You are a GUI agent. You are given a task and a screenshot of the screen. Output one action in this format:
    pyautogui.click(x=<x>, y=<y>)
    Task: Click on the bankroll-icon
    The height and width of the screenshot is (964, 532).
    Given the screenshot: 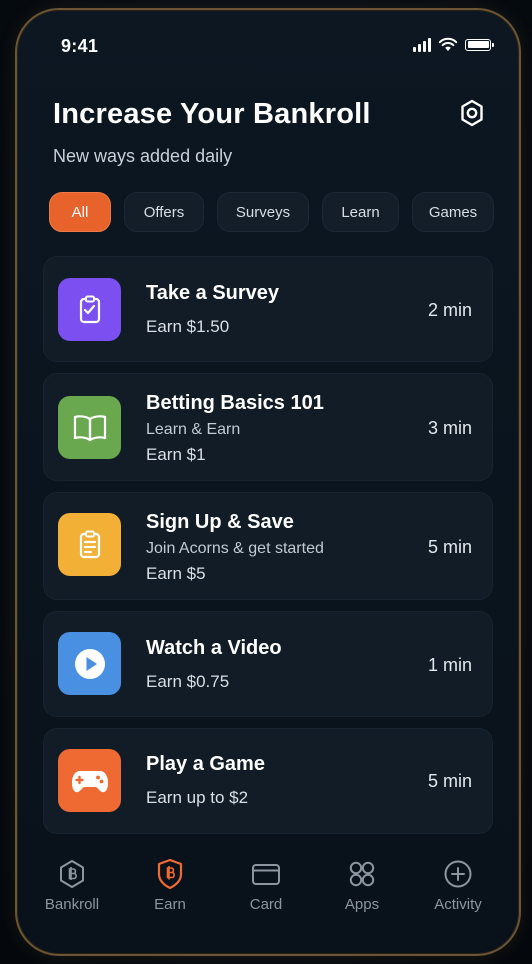 What is the action you would take?
    pyautogui.click(x=72, y=874)
    